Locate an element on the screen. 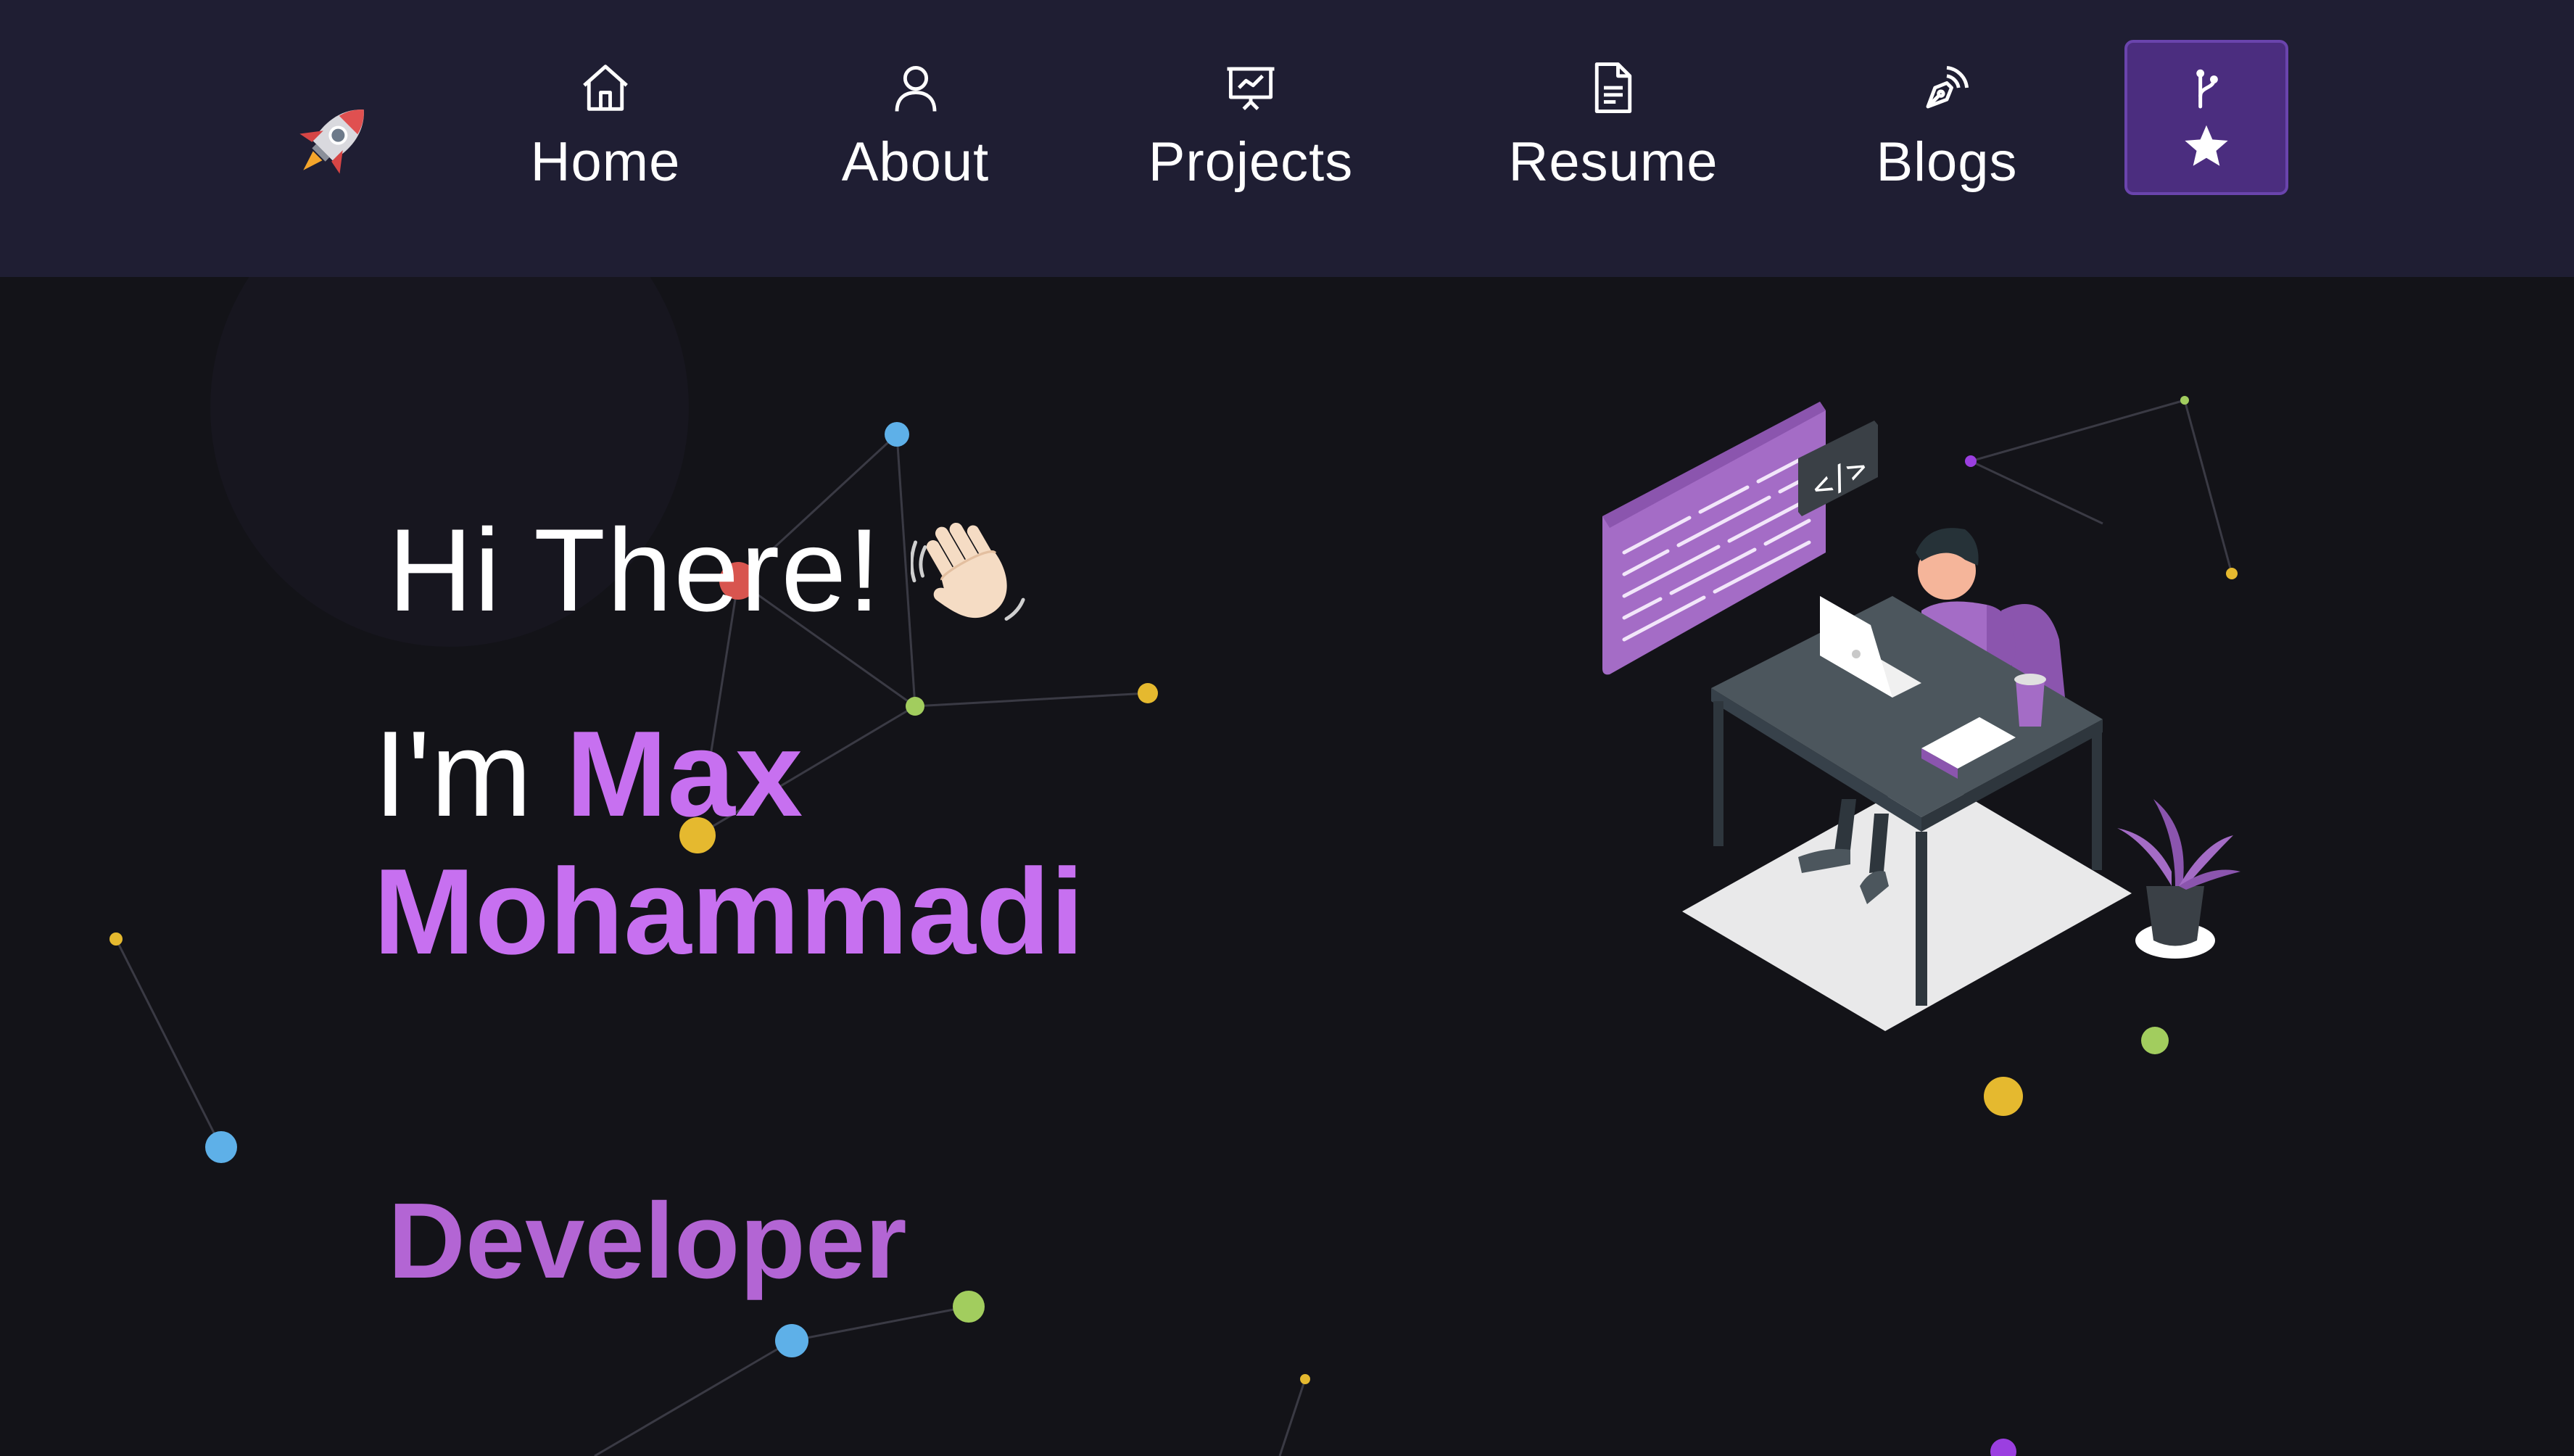 This screenshot has width=2574, height=1456. hero-role: Developer is located at coordinates (647, 1241).